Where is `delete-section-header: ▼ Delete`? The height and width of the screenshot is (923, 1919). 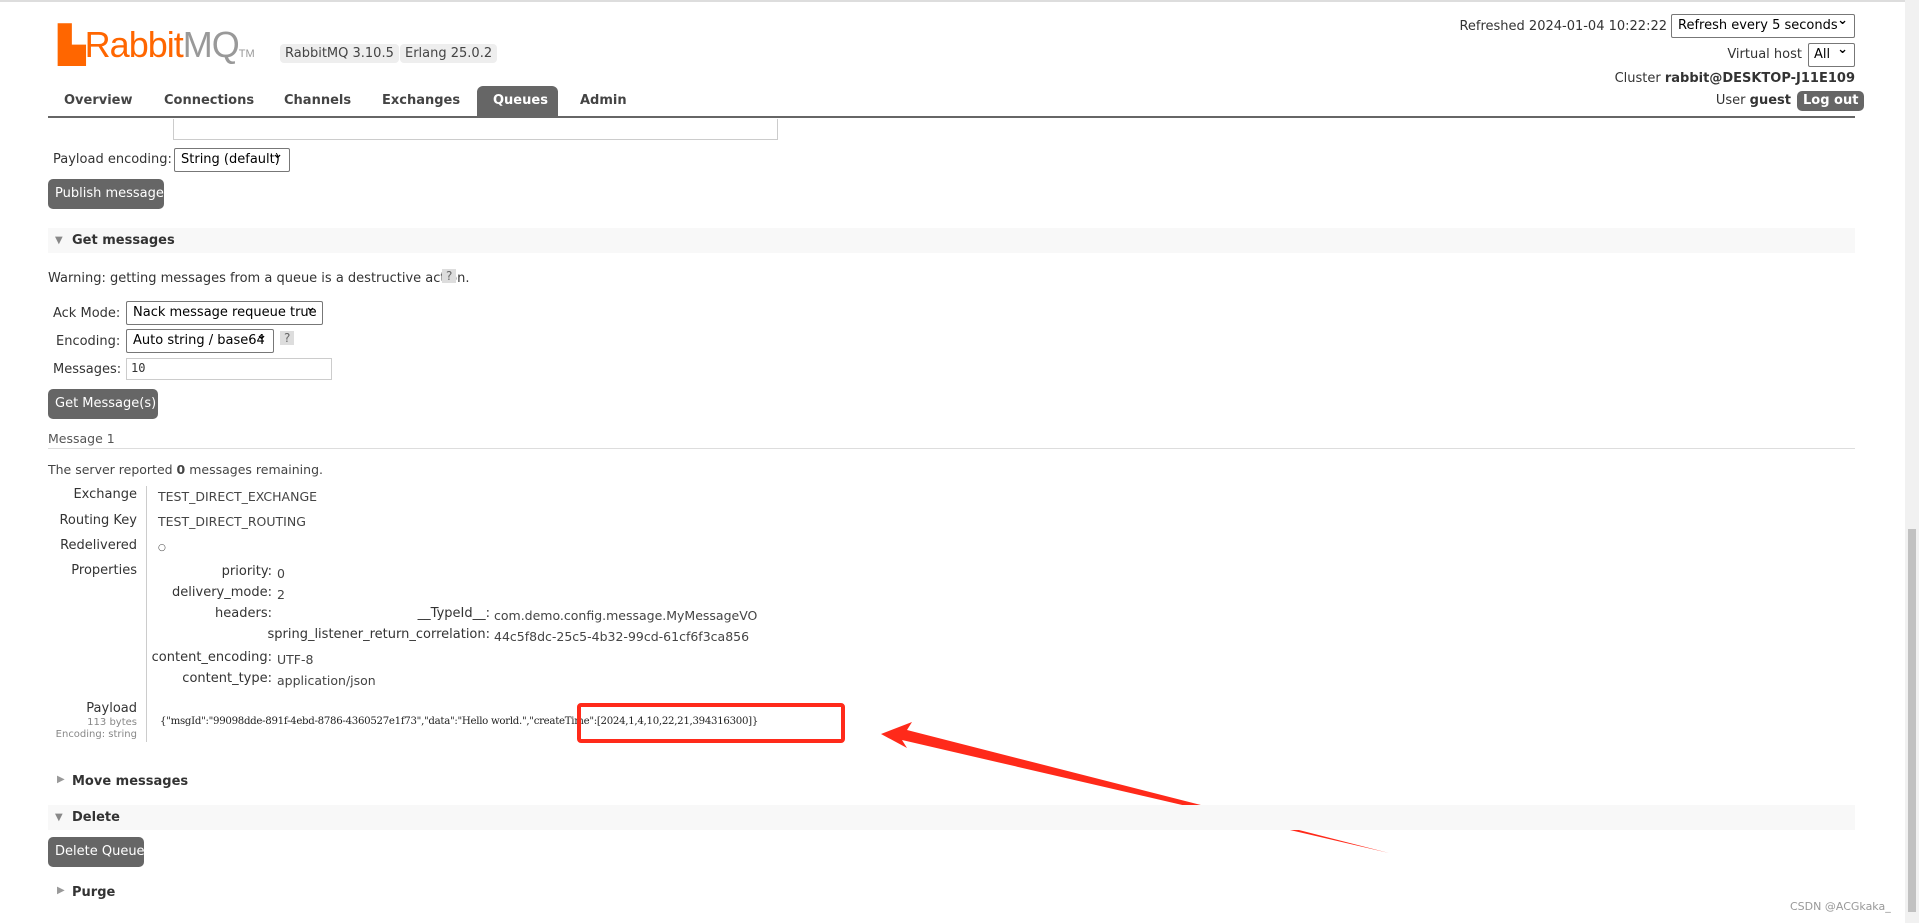 delete-section-header: ▼ Delete is located at coordinates (951, 817).